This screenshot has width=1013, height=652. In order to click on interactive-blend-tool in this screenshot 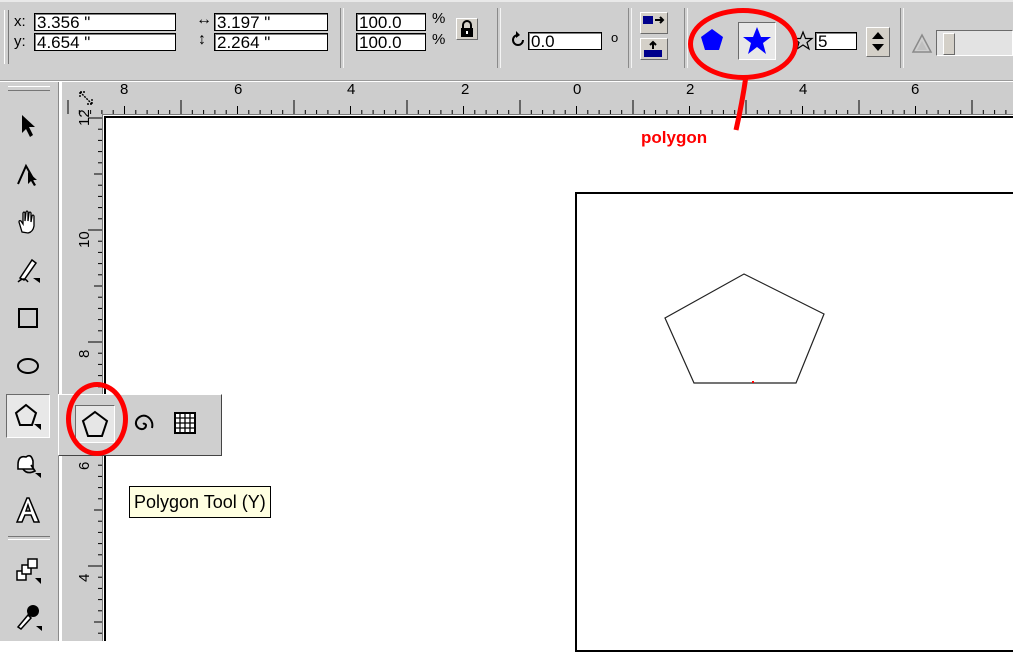, I will do `click(28, 570)`.